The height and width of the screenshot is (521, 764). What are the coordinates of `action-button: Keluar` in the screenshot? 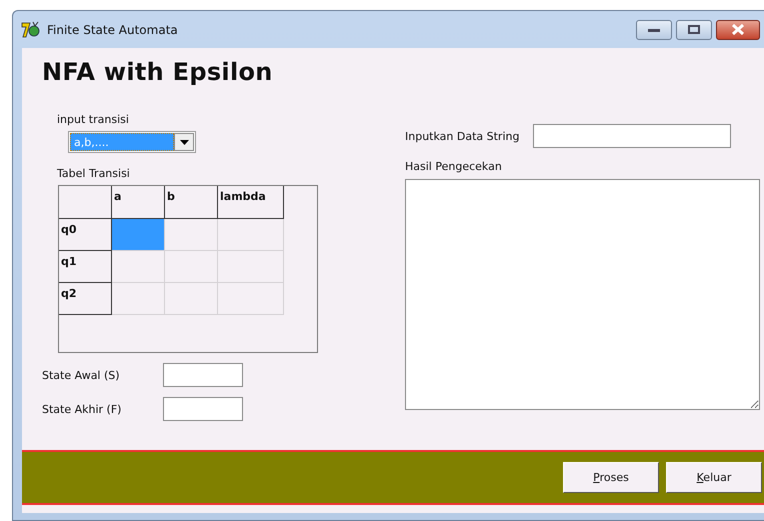 It's located at (714, 477).